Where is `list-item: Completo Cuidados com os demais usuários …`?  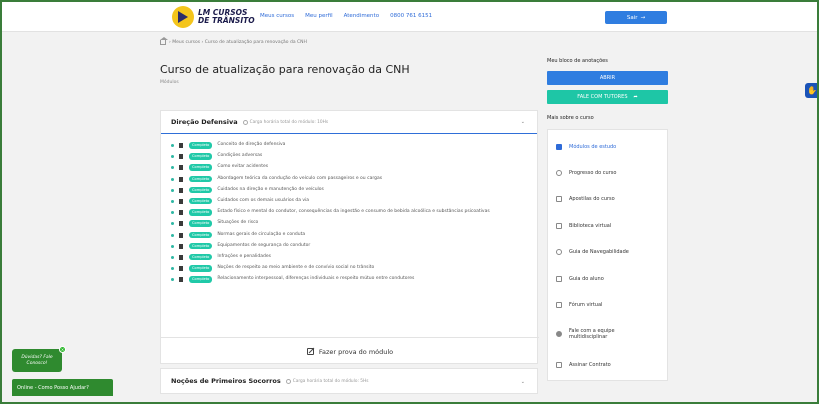 list-item: Completo Cuidados com os demais usuários … is located at coordinates (354, 201).